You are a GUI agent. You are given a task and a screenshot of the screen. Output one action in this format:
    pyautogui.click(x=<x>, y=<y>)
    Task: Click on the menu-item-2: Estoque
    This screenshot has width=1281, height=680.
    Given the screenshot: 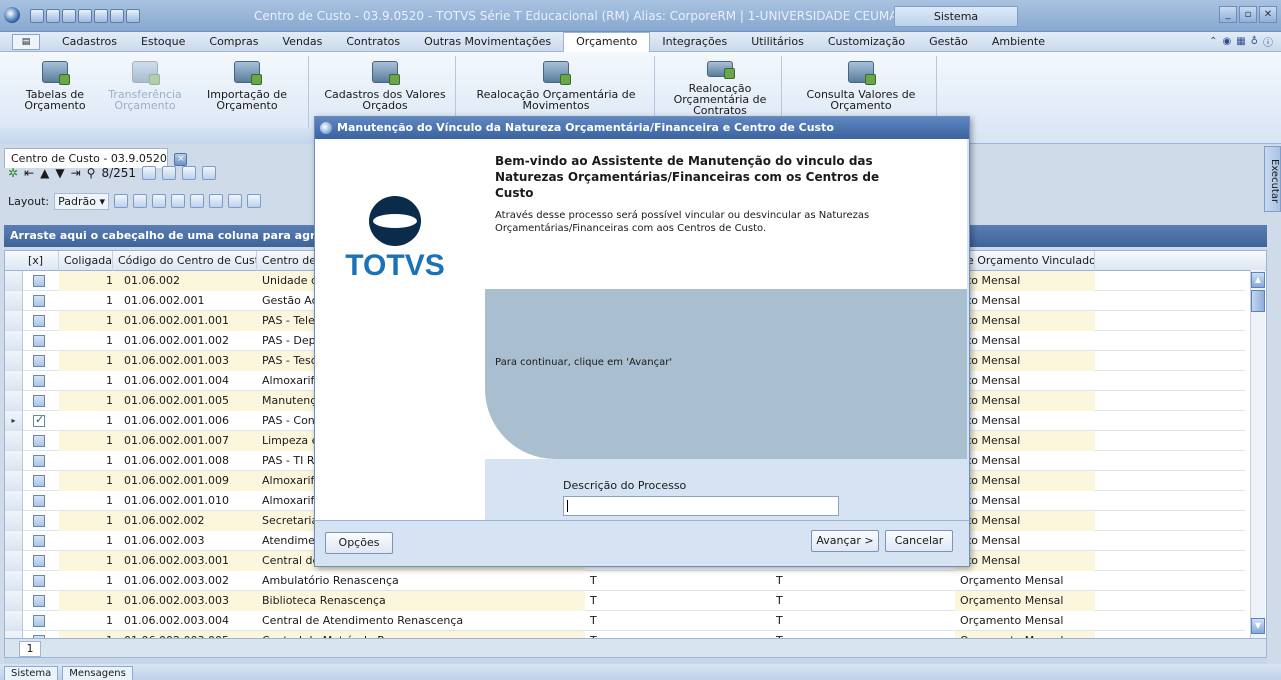 What is the action you would take?
    pyautogui.click(x=163, y=42)
    